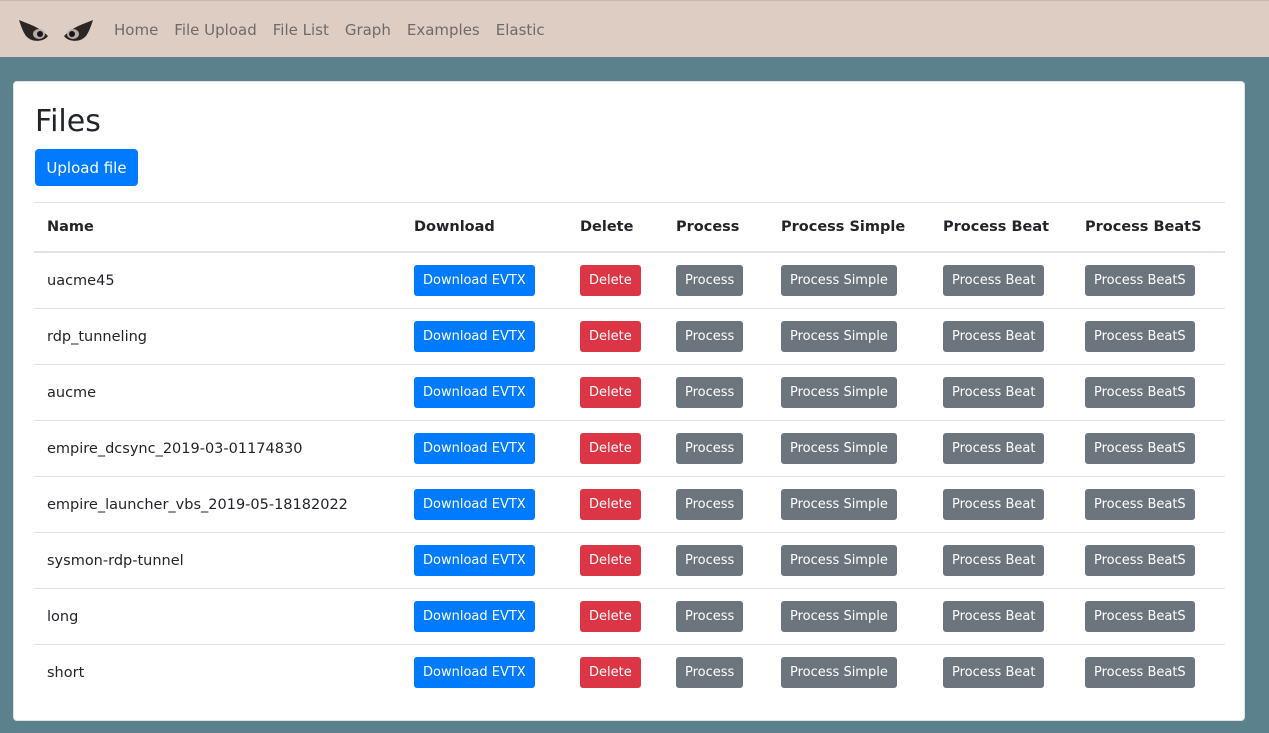 Image resolution: width=1269 pixels, height=733 pixels. What do you see at coordinates (520, 30) in the screenshot?
I see `nav-elastic: Elastic` at bounding box center [520, 30].